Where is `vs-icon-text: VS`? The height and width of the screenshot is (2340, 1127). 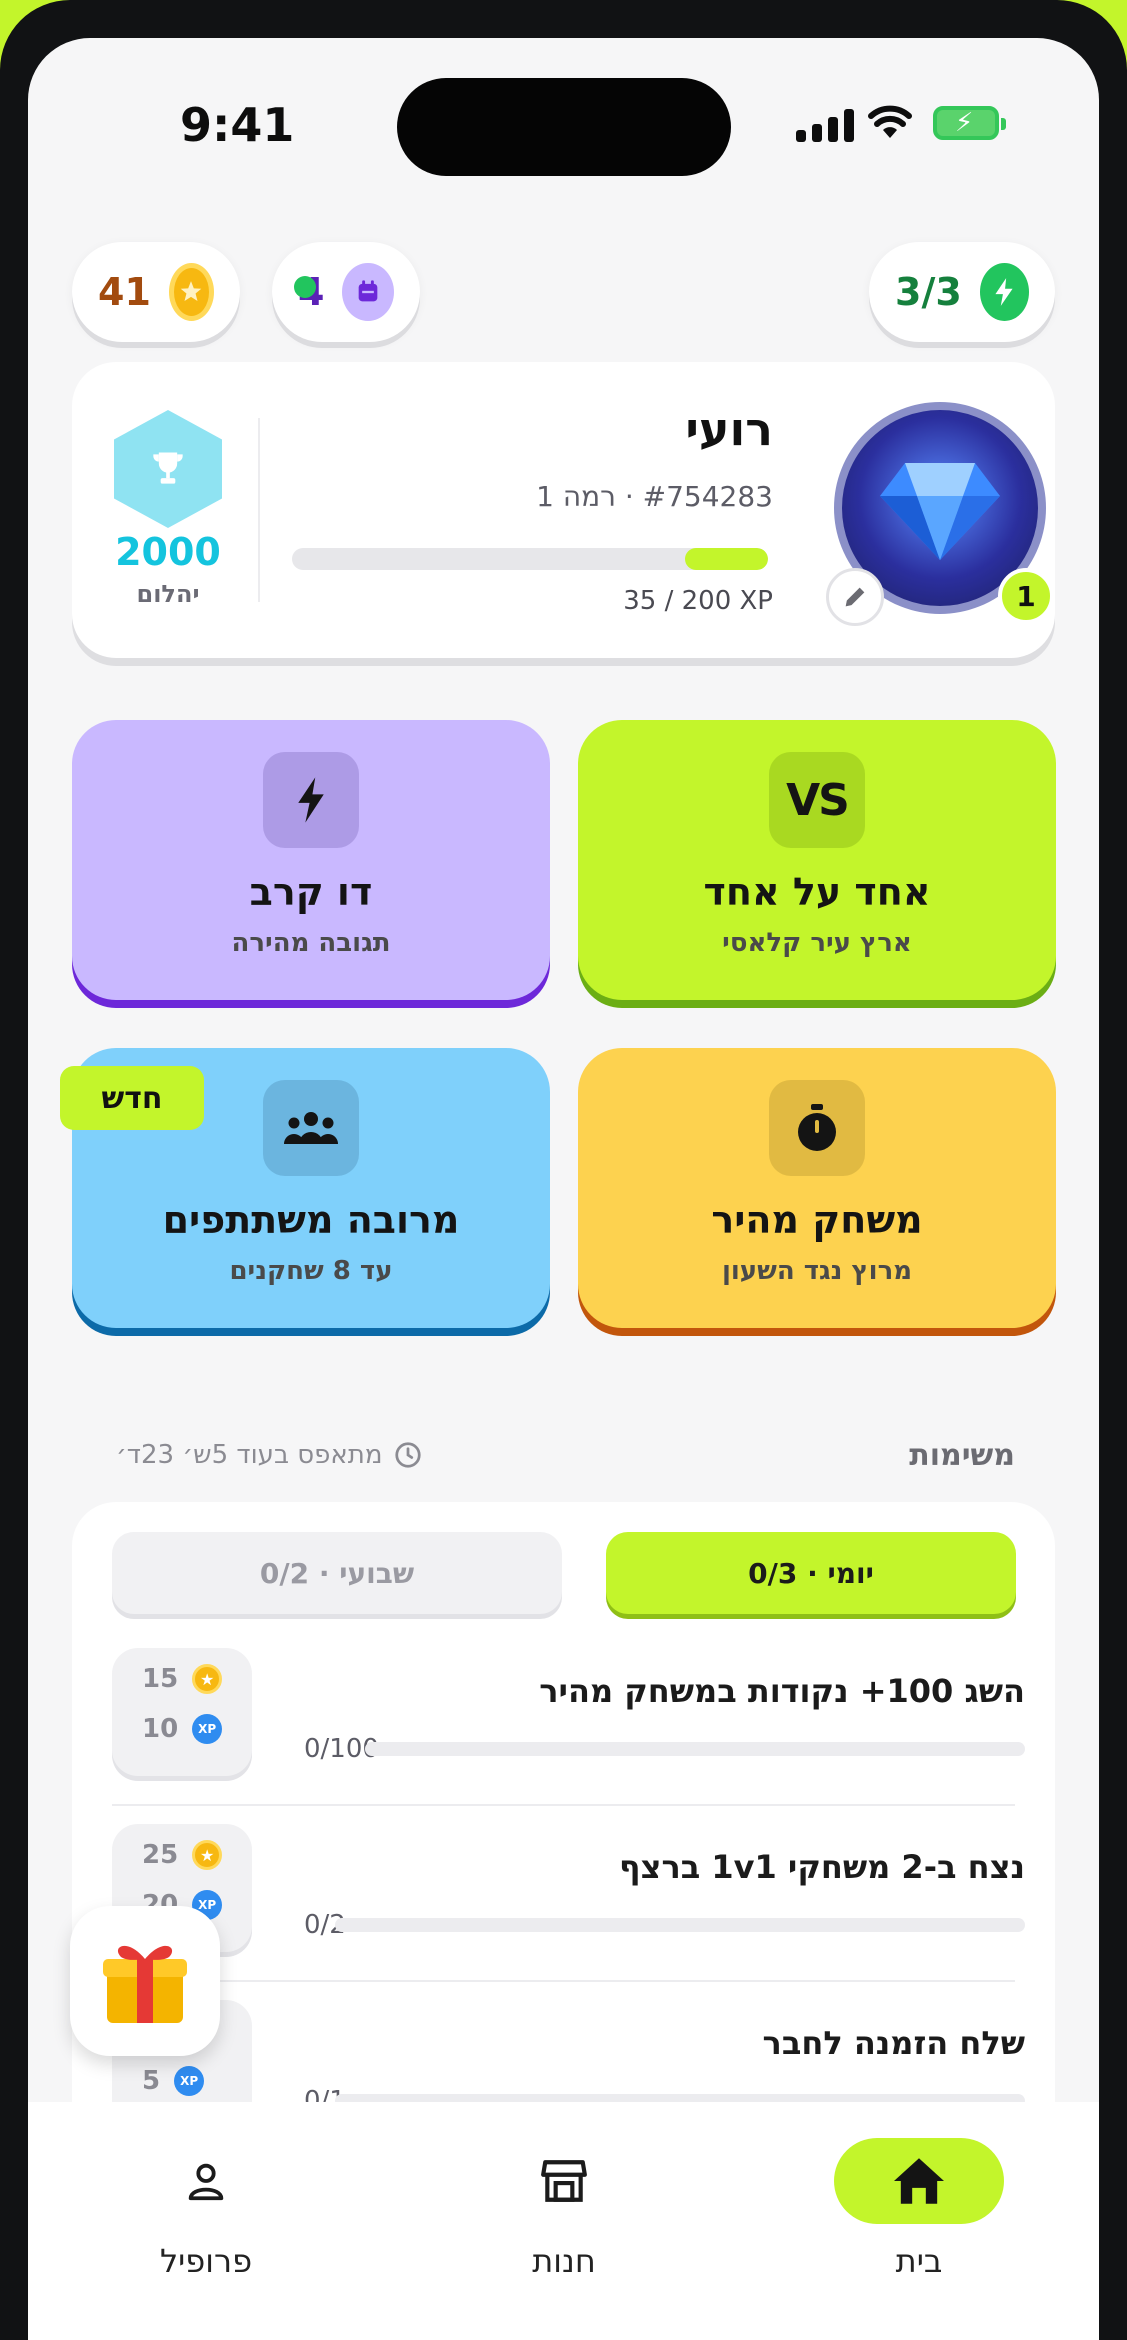 vs-icon-text: VS is located at coordinates (818, 800).